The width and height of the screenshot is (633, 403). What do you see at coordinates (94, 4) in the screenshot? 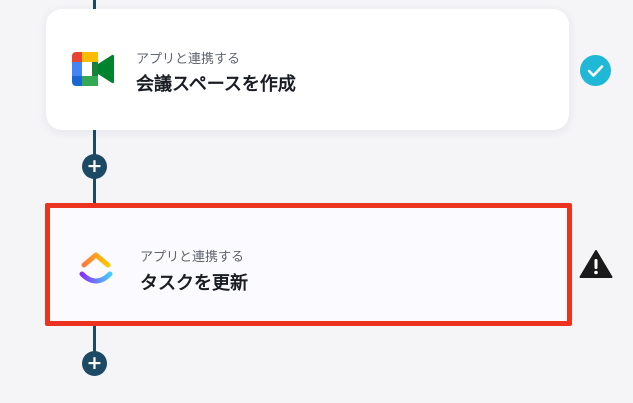
I see `flow-connector-top` at bounding box center [94, 4].